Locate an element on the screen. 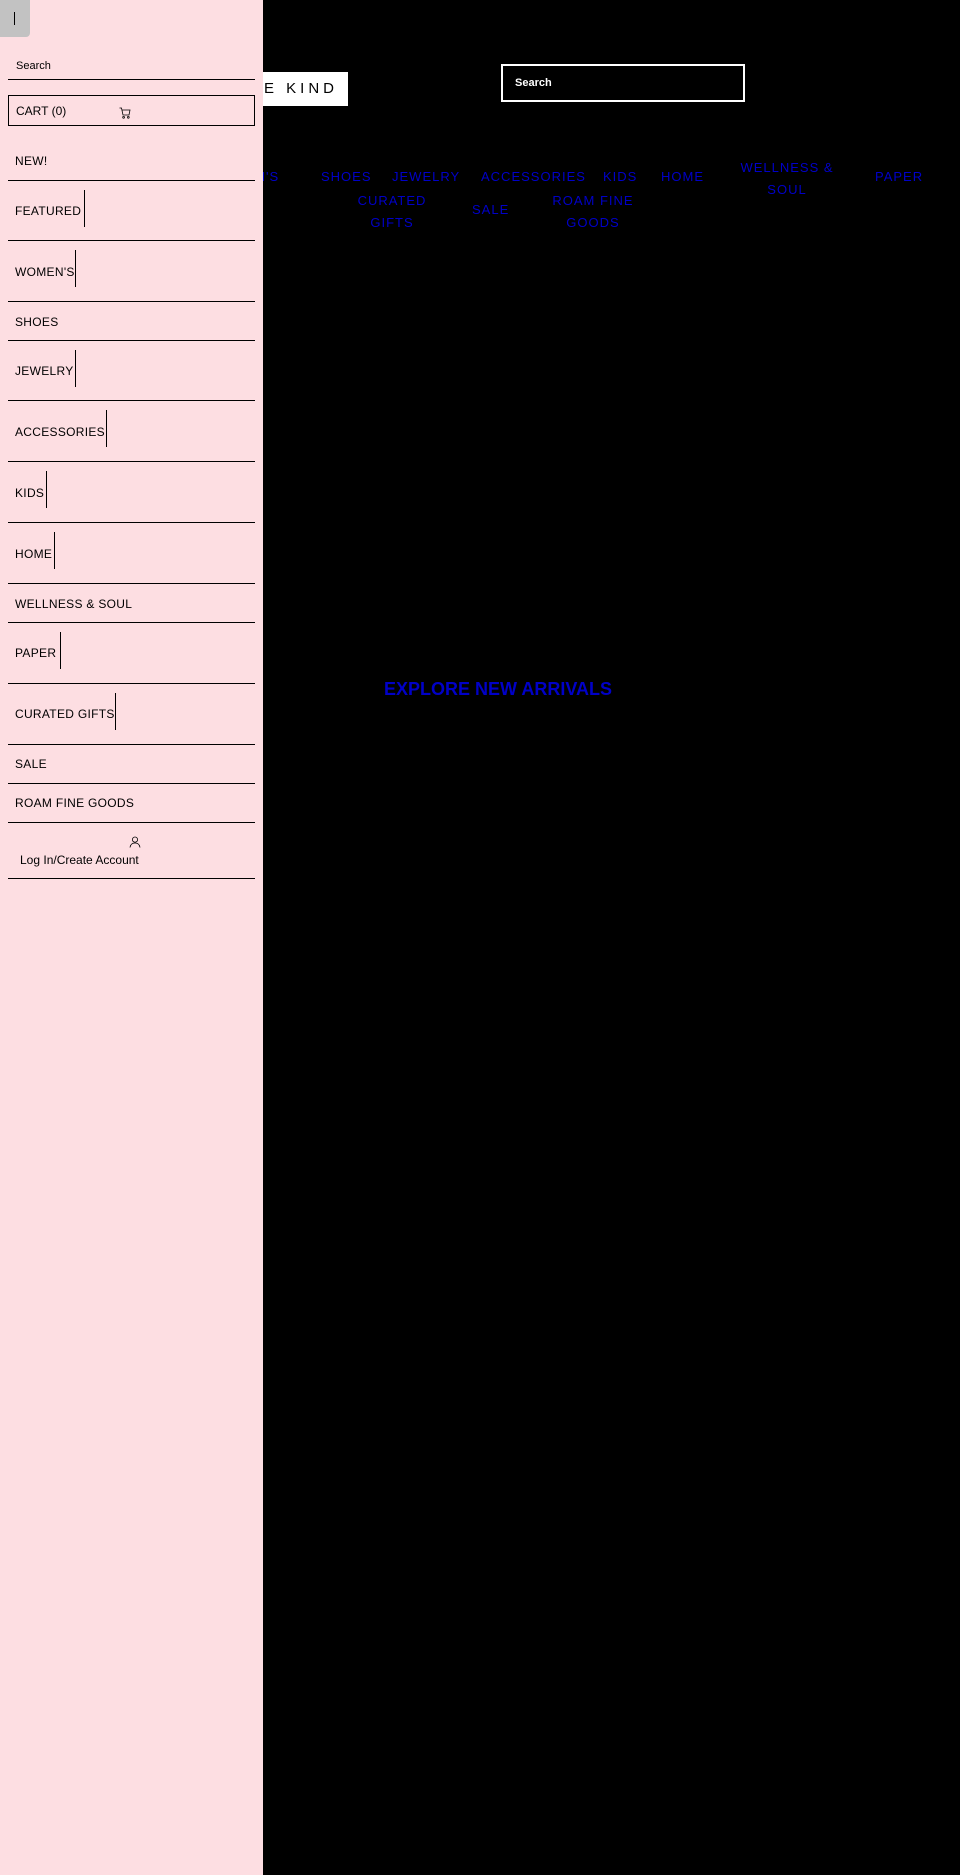  drawer-item-new: NEW! is located at coordinates (131, 160).